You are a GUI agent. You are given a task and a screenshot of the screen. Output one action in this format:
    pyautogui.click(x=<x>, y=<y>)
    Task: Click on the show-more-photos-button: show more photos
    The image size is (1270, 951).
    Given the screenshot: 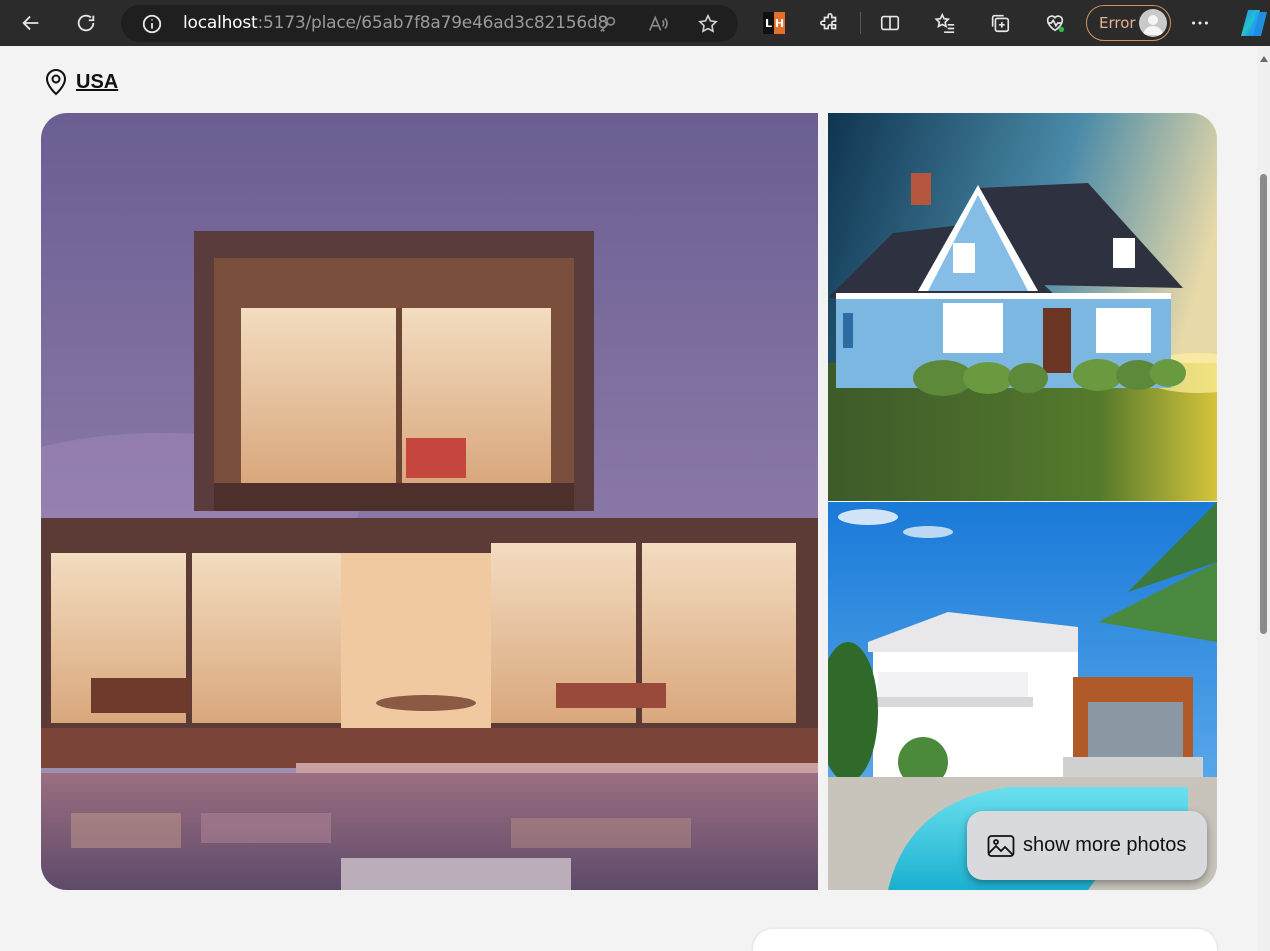 What is the action you would take?
    pyautogui.click(x=1087, y=845)
    